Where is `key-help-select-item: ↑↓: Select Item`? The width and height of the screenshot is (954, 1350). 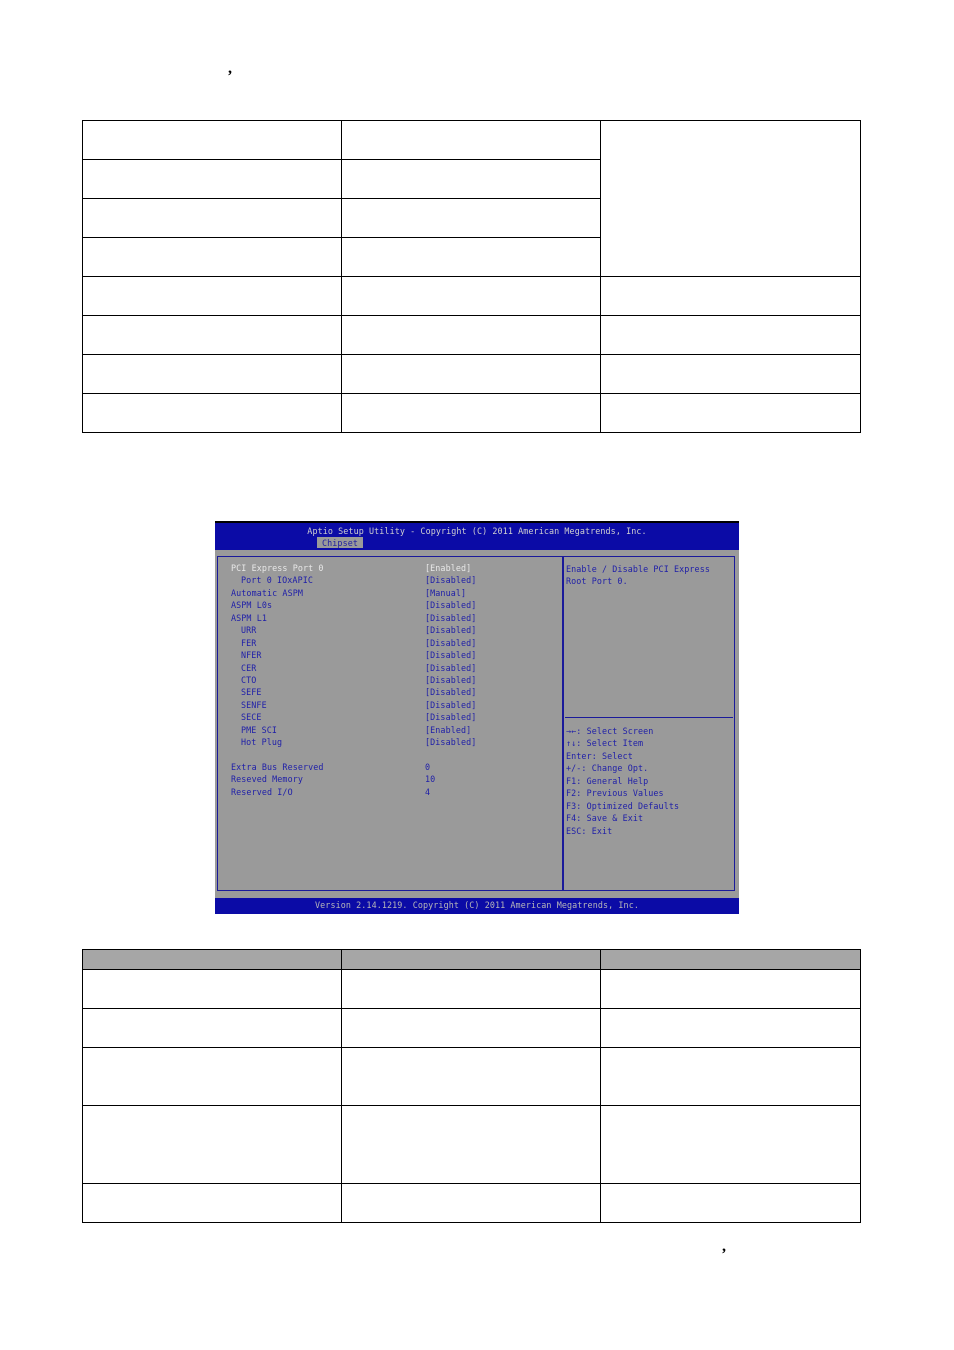
key-help-select-item: ↑↓: Select Item is located at coordinates (605, 743).